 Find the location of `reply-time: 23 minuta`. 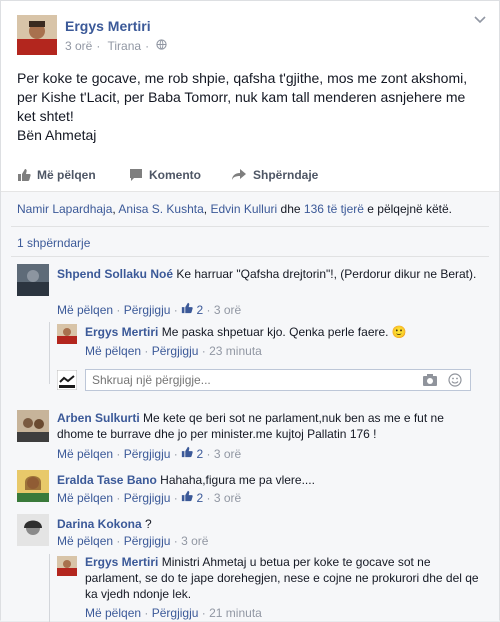

reply-time: 23 minuta is located at coordinates (235, 351).